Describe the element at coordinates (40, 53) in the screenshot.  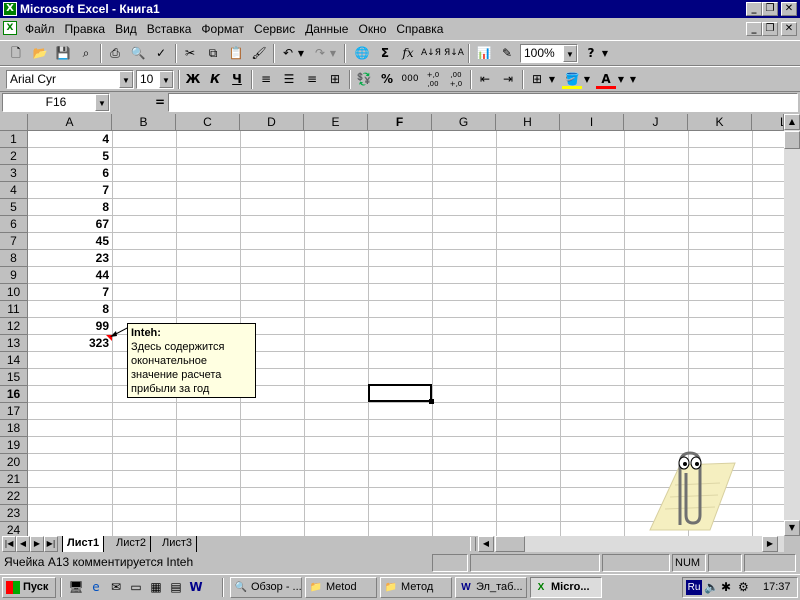
I see `open-icon: 📂` at that location.